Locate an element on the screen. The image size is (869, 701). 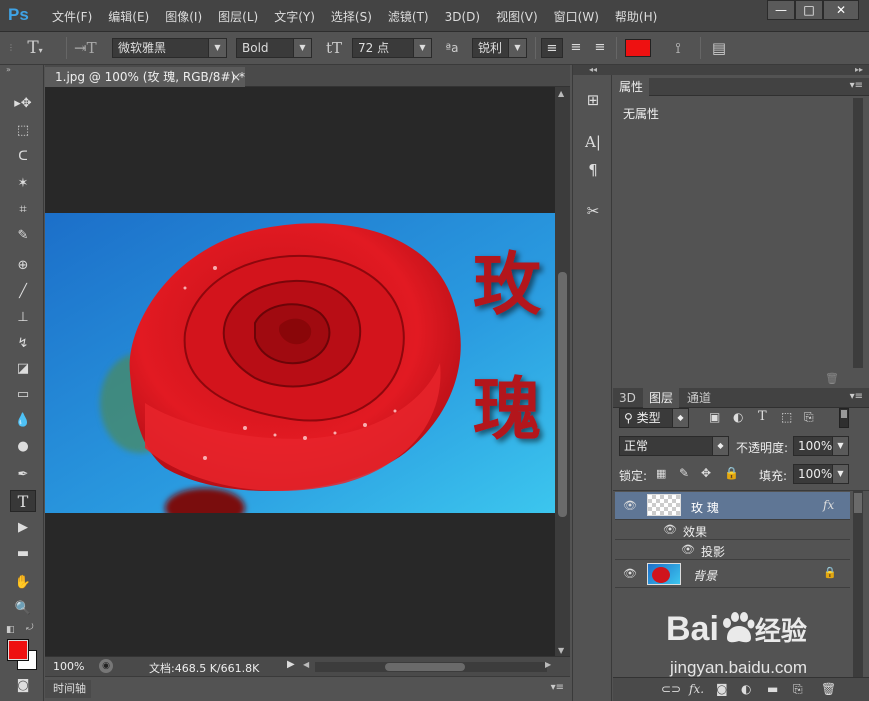
scroll-left-icon: ◀ is located at coordinates (306, 664).